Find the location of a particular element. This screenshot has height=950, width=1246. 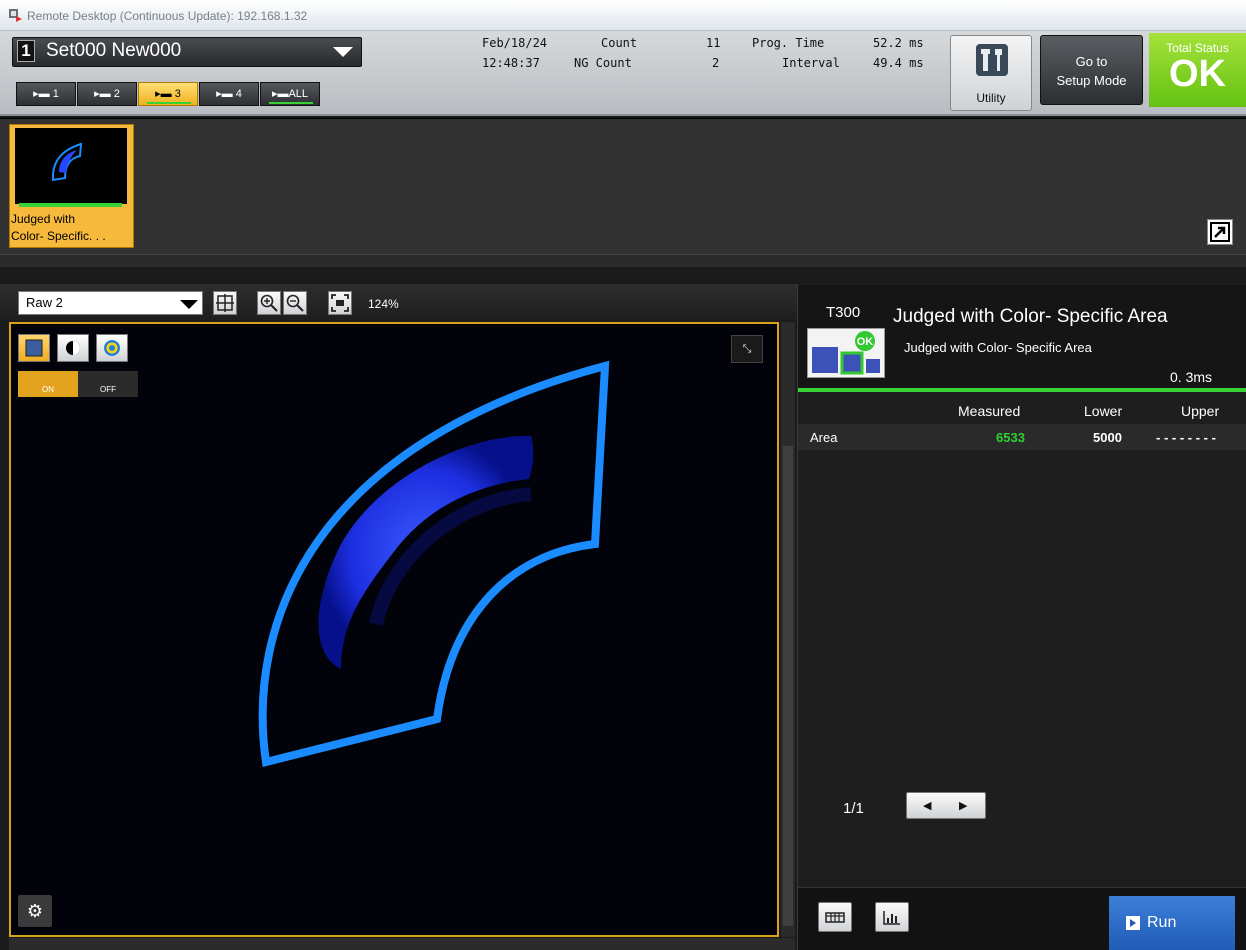

expand-icon is located at coordinates (1220, 232).